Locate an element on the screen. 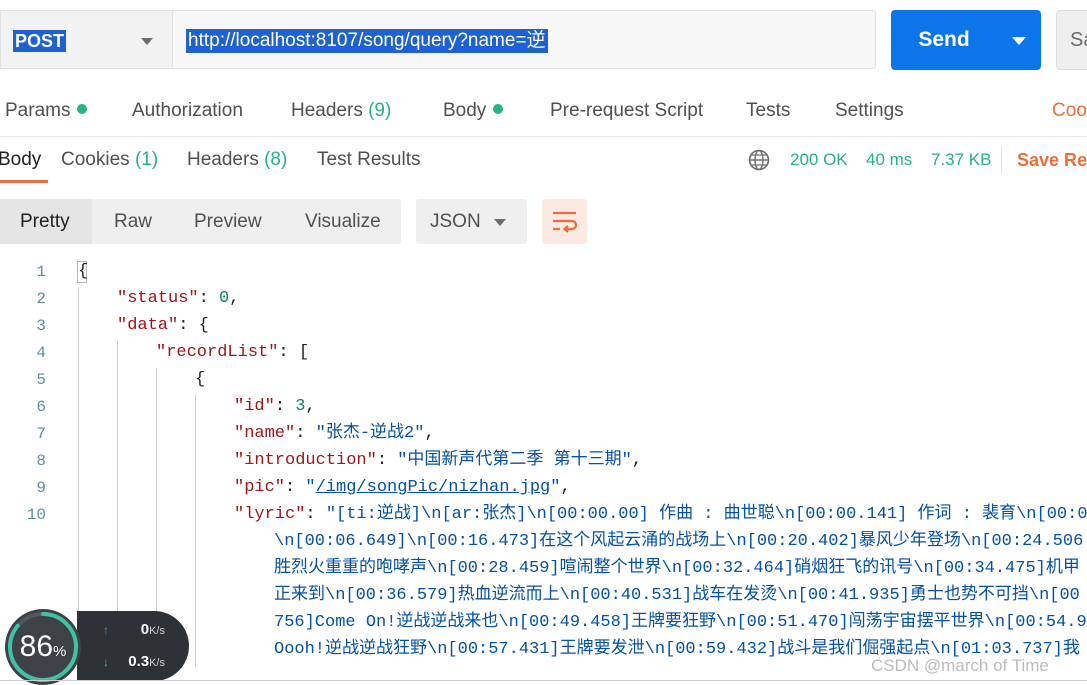 The image size is (1087, 685). language-label: JSON is located at coordinates (455, 221).